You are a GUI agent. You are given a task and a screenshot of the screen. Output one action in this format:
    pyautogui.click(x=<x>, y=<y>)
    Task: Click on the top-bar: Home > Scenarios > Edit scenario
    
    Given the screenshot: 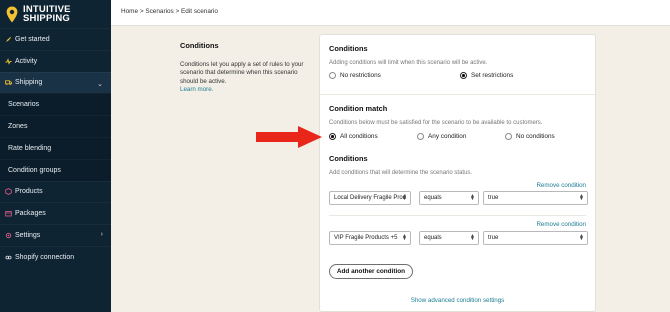 What is the action you would take?
    pyautogui.click(x=390, y=13)
    